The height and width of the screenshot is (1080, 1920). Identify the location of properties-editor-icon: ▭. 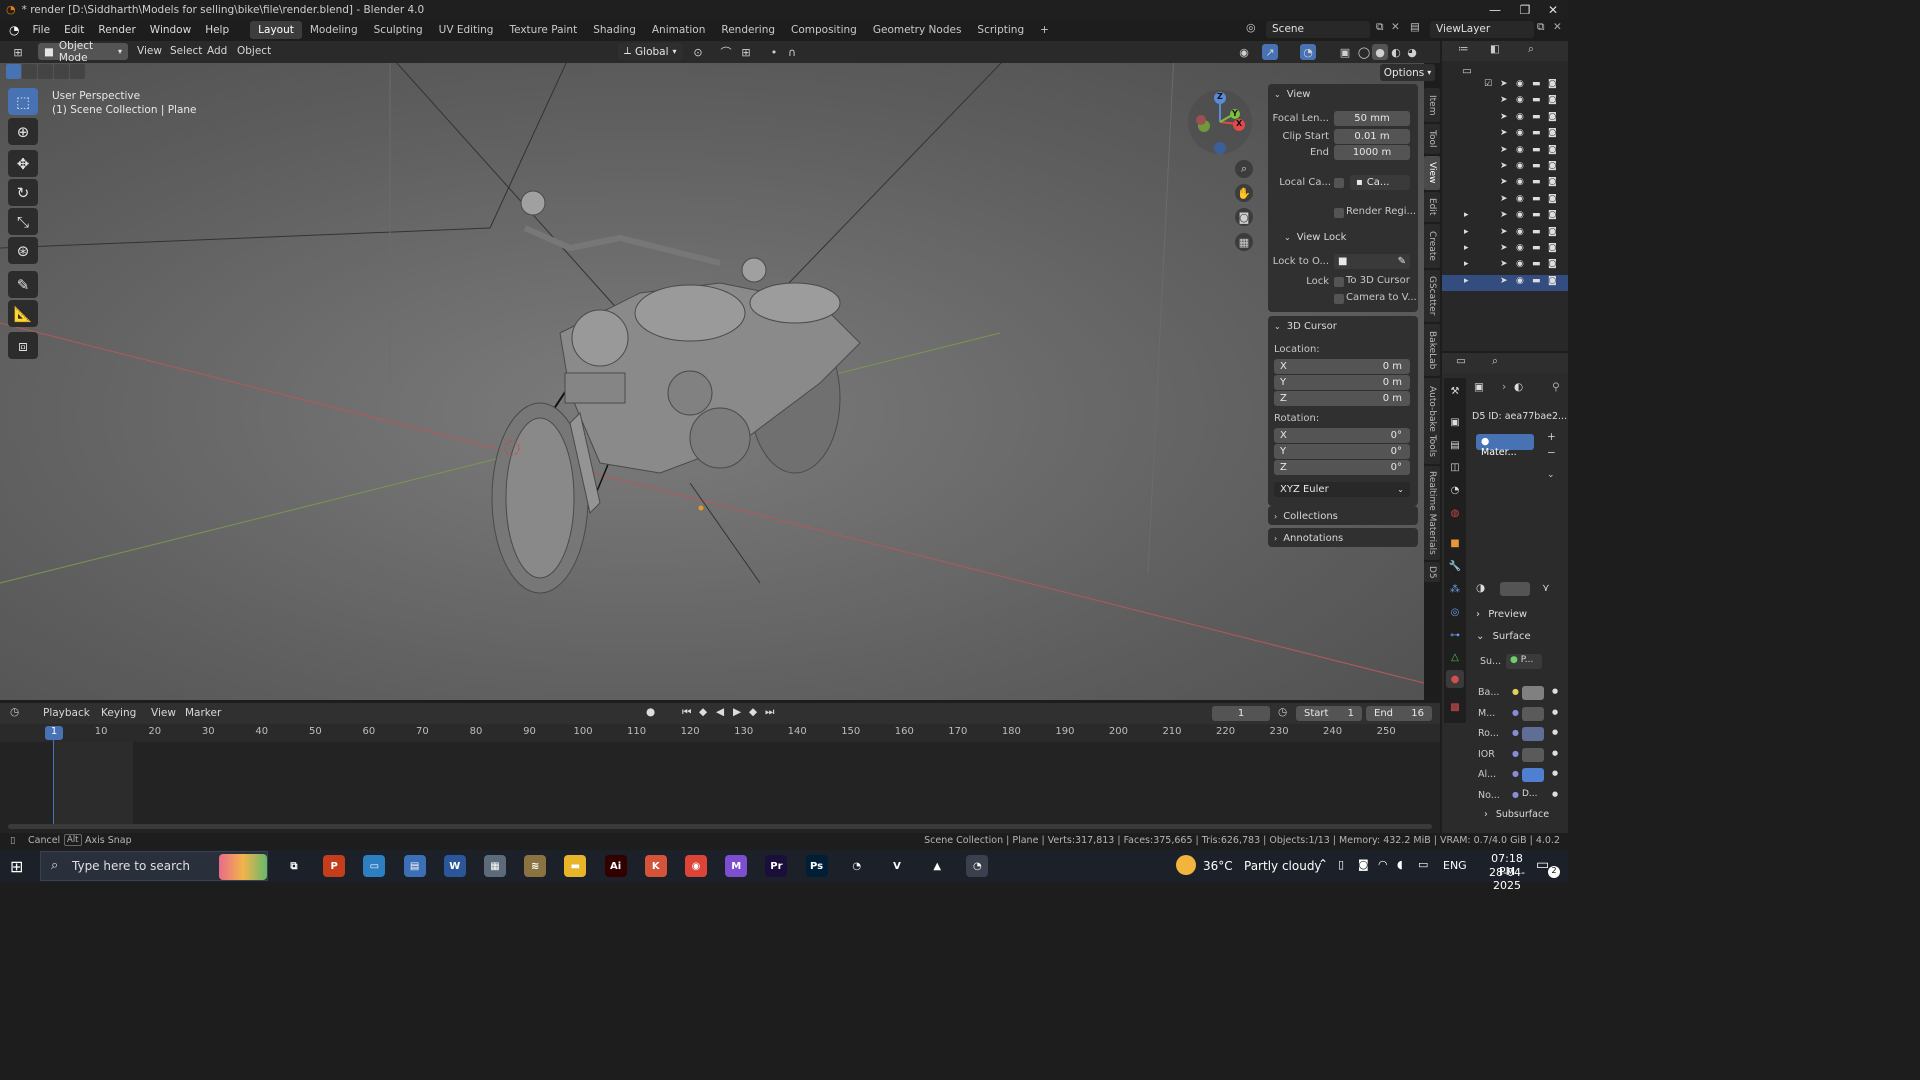
(1461, 361).